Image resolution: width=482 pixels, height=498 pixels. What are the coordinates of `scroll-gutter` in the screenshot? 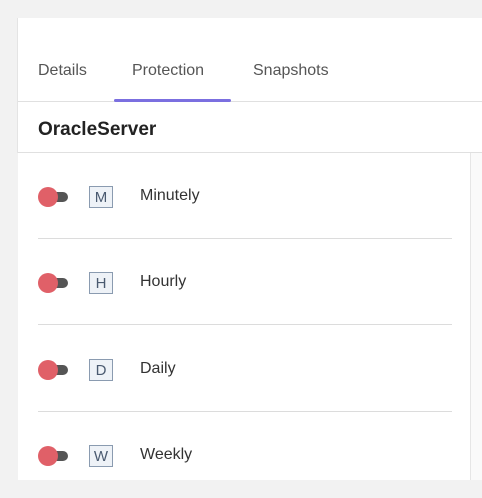 It's located at (476, 316).